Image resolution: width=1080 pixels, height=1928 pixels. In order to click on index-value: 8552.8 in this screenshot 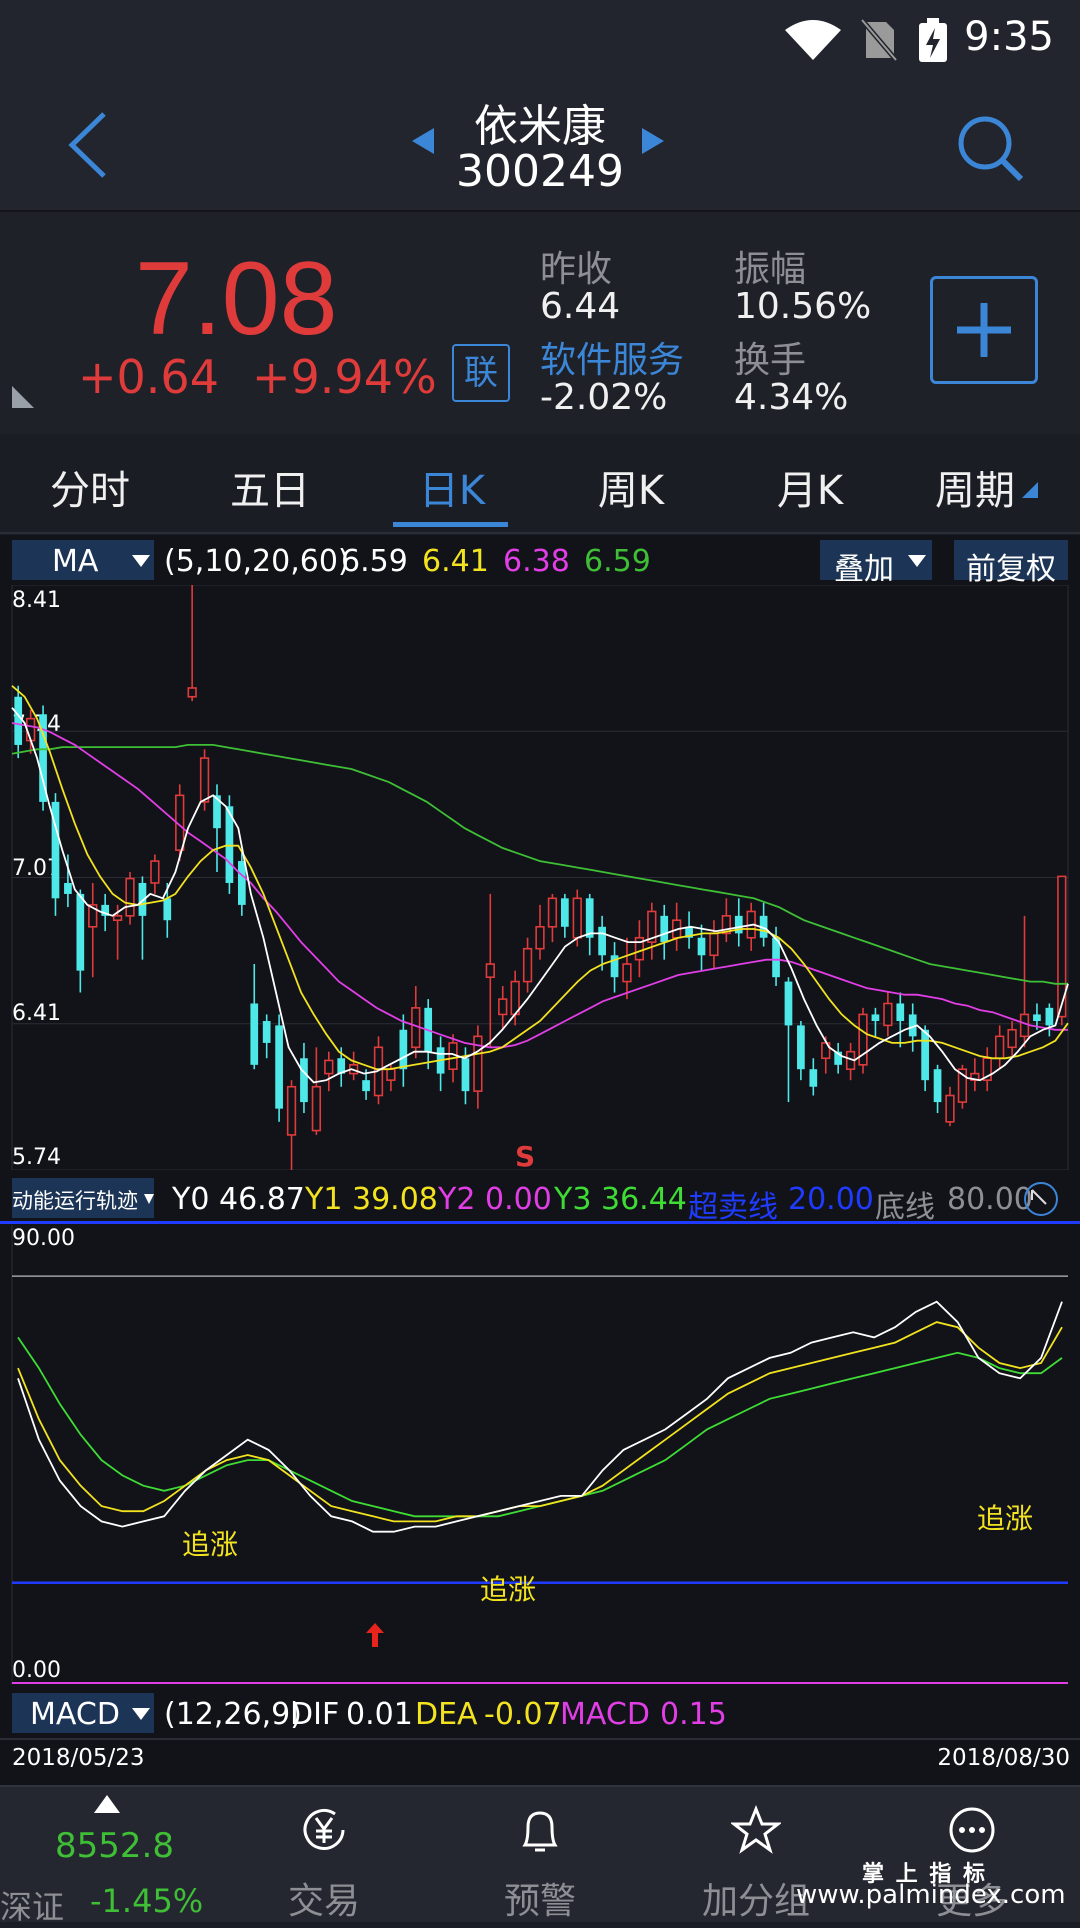, I will do `click(114, 1846)`.